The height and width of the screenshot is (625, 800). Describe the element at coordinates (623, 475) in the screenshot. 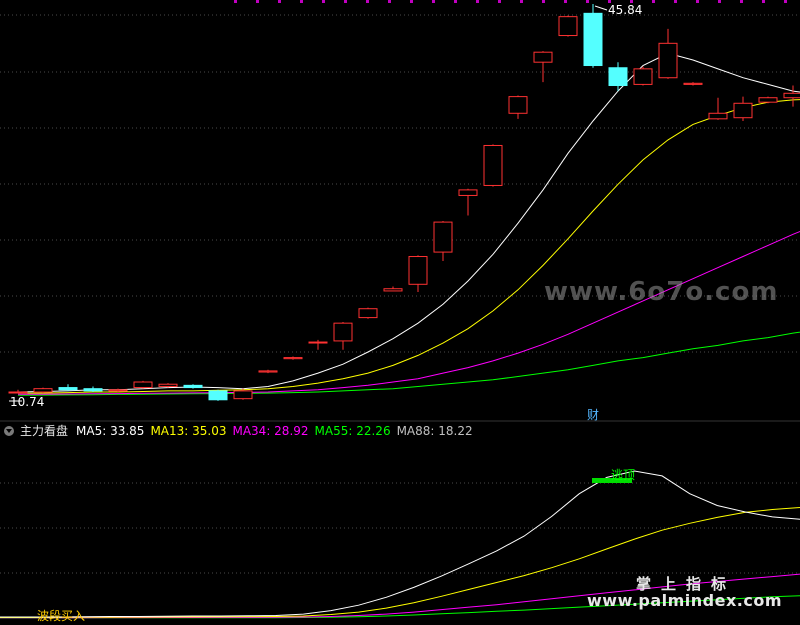

I see `escape-top-label: 逃顶` at that location.